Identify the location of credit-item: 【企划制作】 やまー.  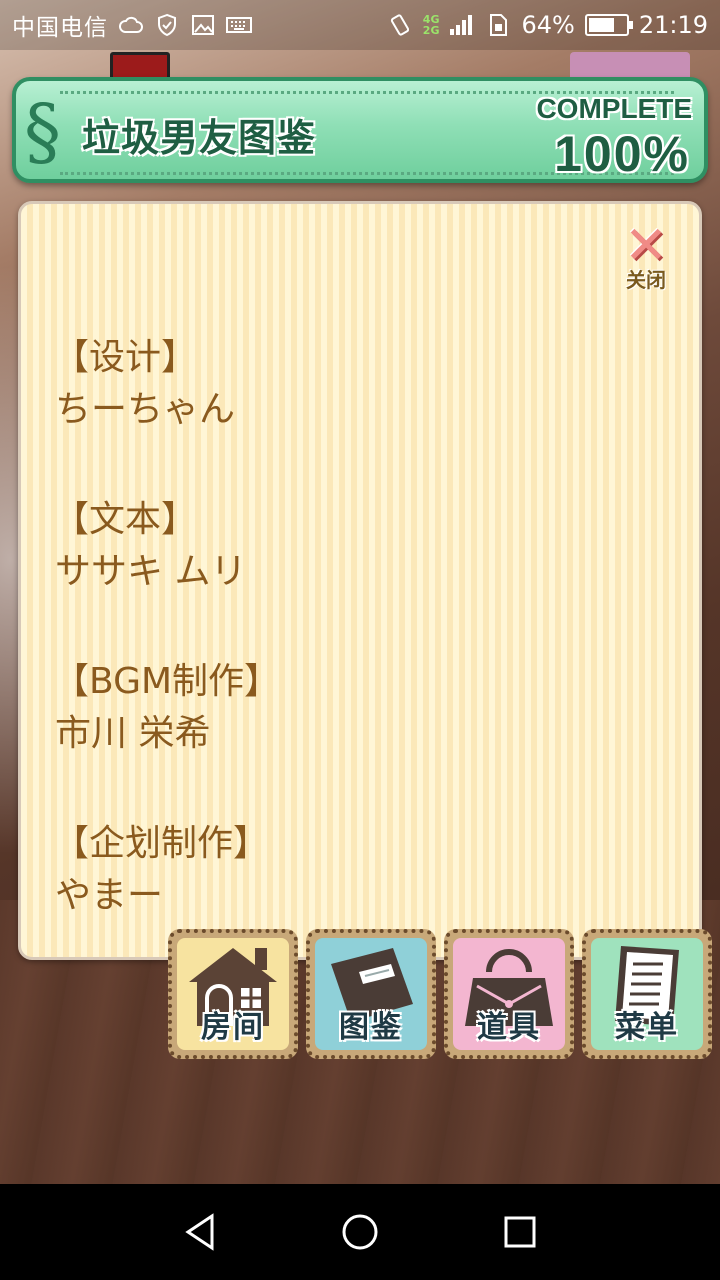
(354, 870).